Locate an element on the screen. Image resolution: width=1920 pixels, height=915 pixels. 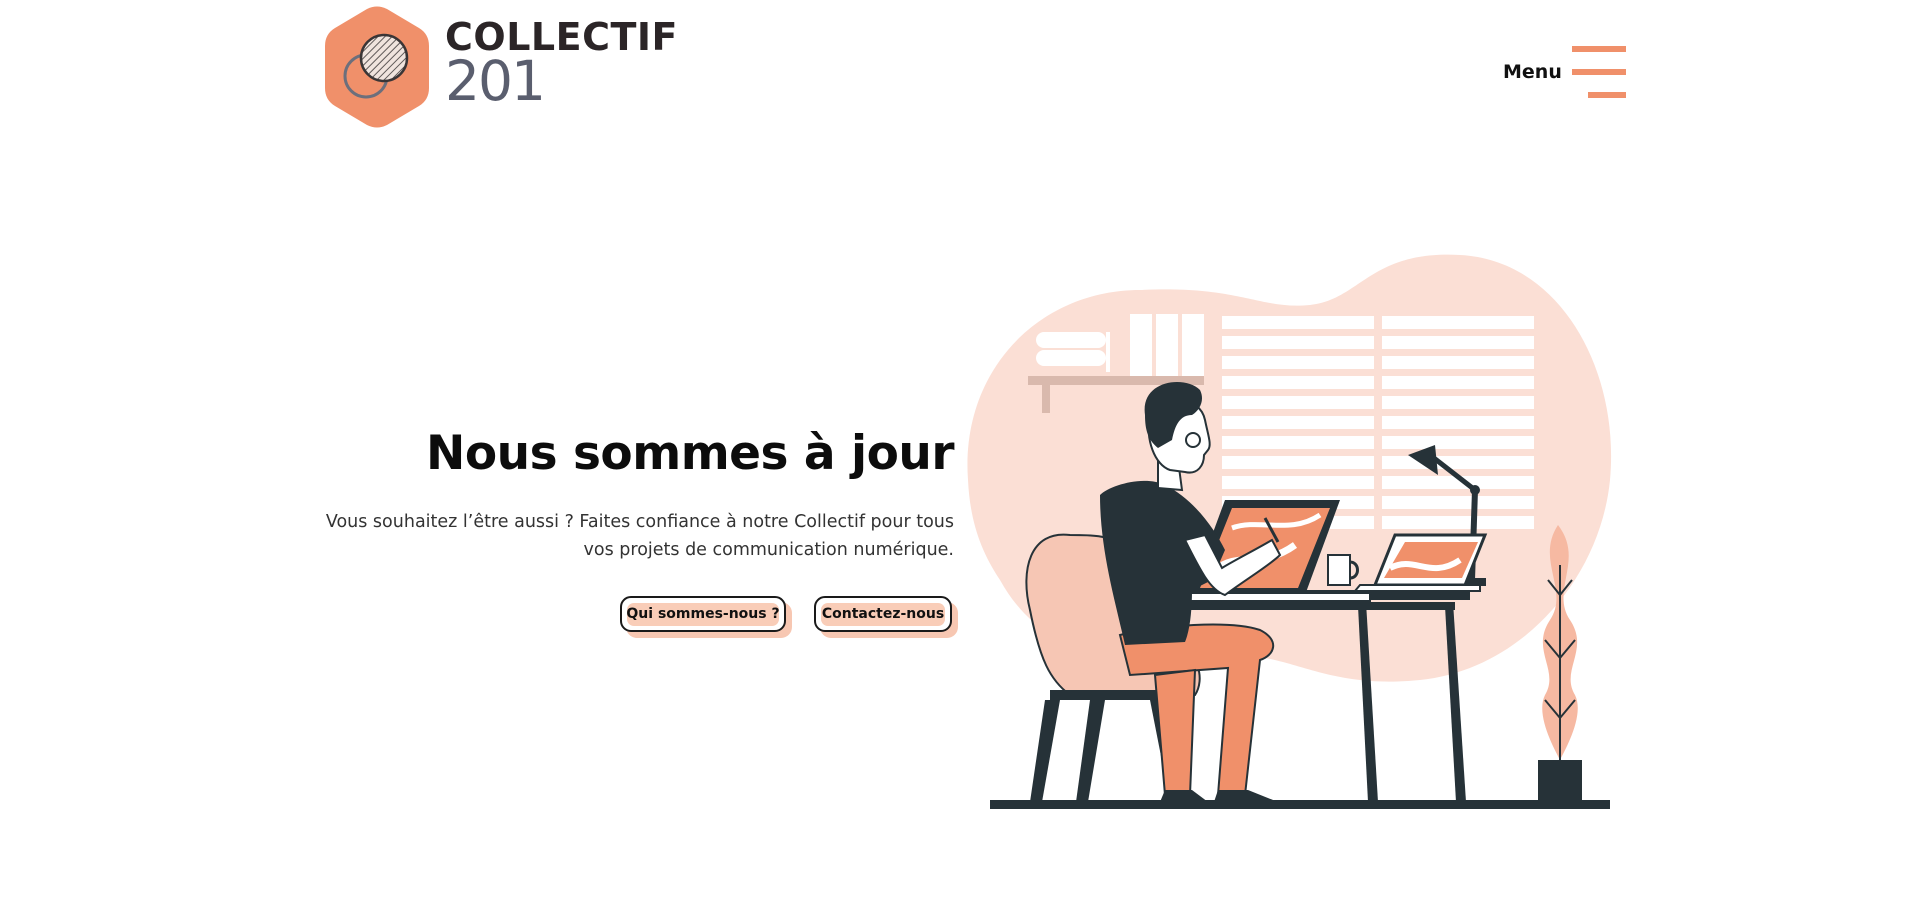
contact-us-button-label: Contactez-nous is located at coordinates (883, 614).